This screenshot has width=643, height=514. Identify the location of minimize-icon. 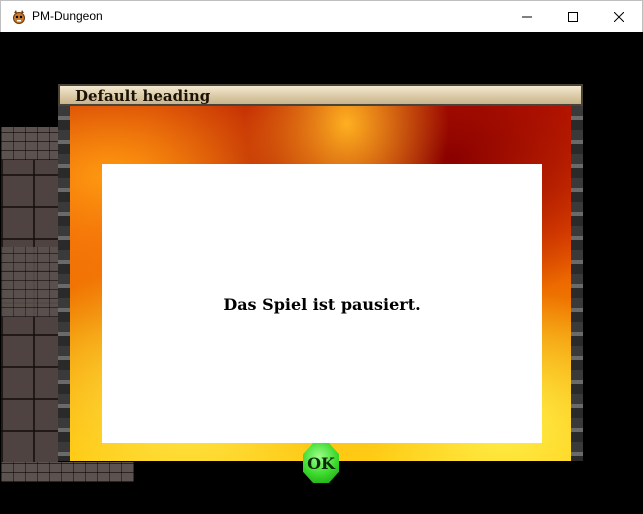
(526, 17).